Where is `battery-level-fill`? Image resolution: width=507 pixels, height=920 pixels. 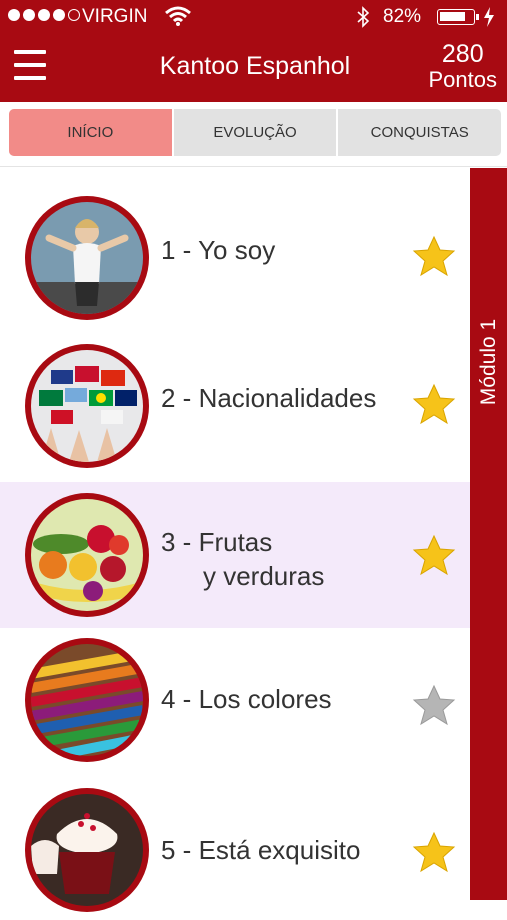 battery-level-fill is located at coordinates (452, 16).